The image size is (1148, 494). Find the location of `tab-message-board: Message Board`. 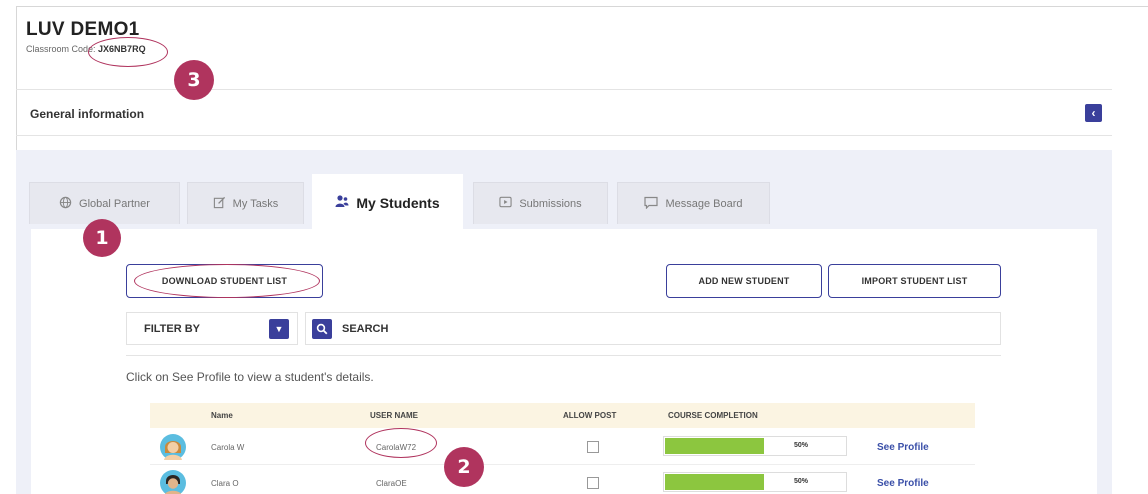

tab-message-board: Message Board is located at coordinates (693, 203).